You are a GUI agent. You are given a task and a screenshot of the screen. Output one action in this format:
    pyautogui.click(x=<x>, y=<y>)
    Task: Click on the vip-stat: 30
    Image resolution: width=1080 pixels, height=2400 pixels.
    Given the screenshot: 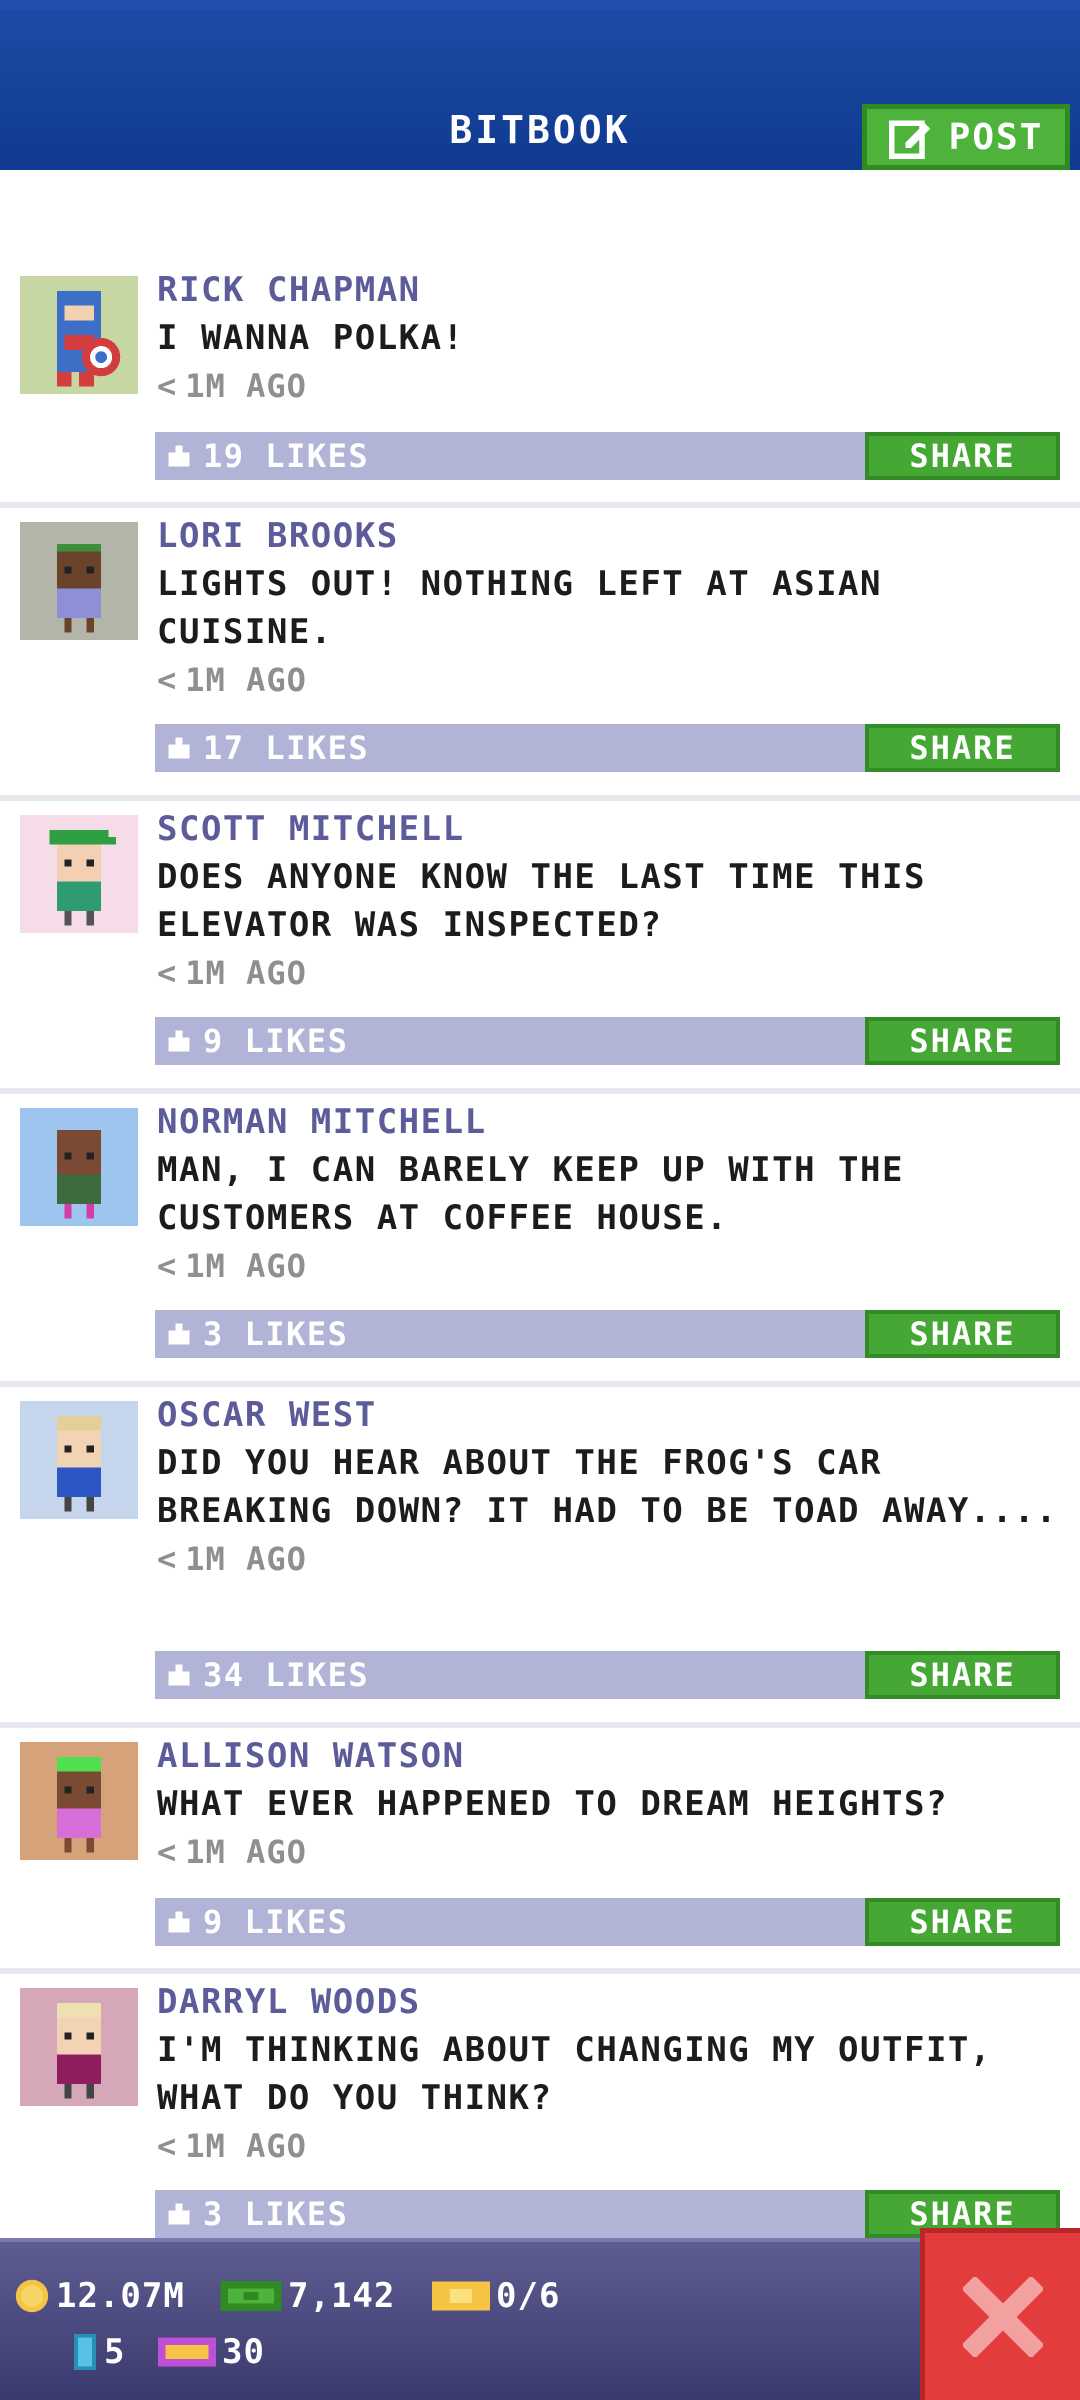 What is the action you would take?
    pyautogui.click(x=211, y=2352)
    